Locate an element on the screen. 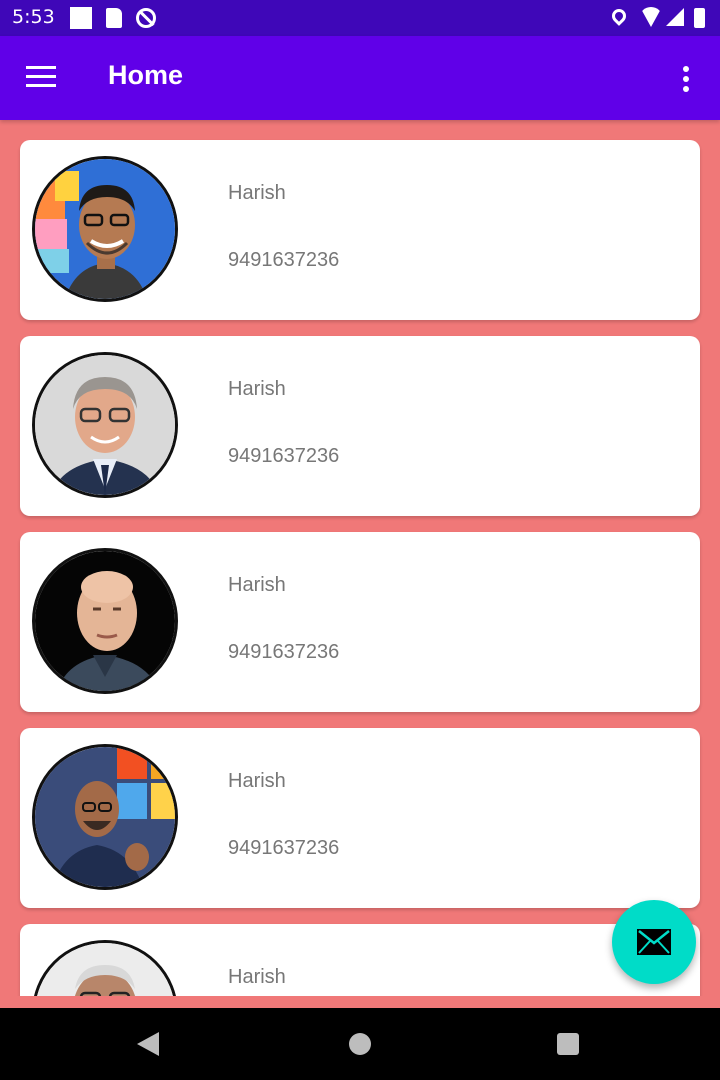 This screenshot has width=720, height=1080. status-bar: 5:53 is located at coordinates (360, 18).